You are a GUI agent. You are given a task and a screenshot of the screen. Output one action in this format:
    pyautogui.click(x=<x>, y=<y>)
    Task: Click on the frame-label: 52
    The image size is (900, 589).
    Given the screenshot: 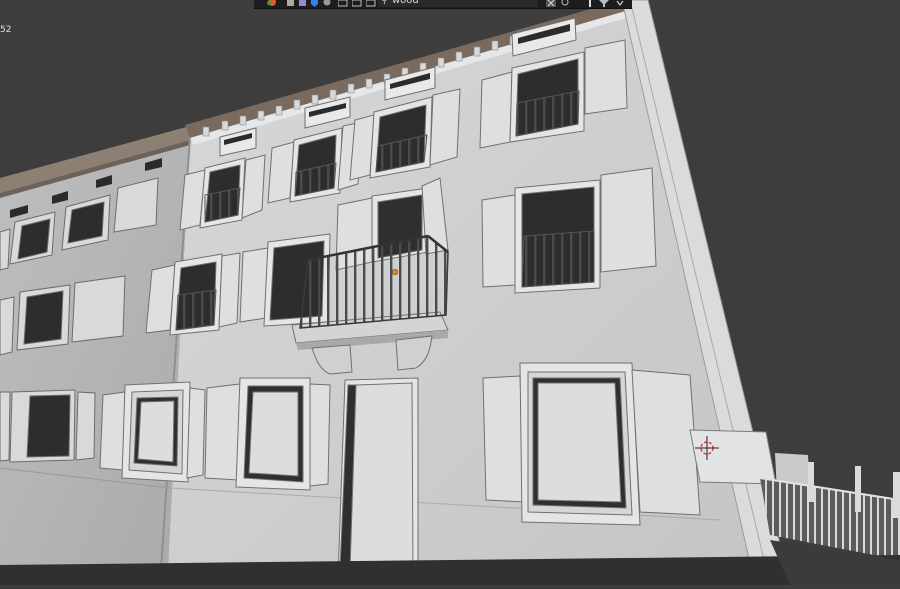 What is the action you would take?
    pyautogui.click(x=6, y=30)
    